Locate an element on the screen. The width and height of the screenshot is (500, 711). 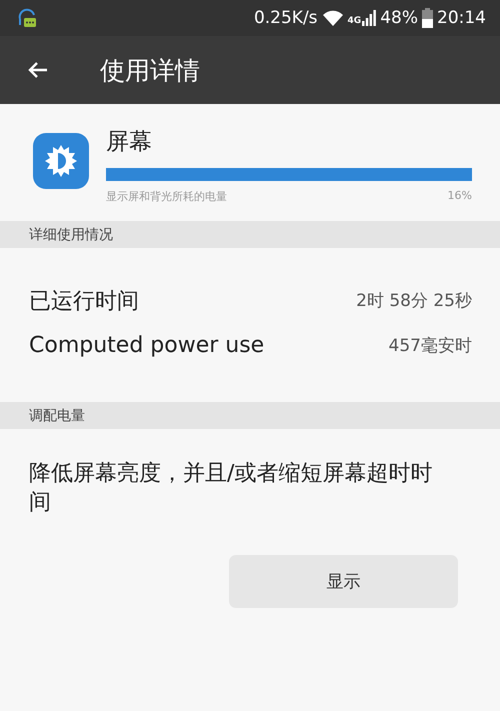
item-description: 显示屏和背光所耗的电量 is located at coordinates (166, 196).